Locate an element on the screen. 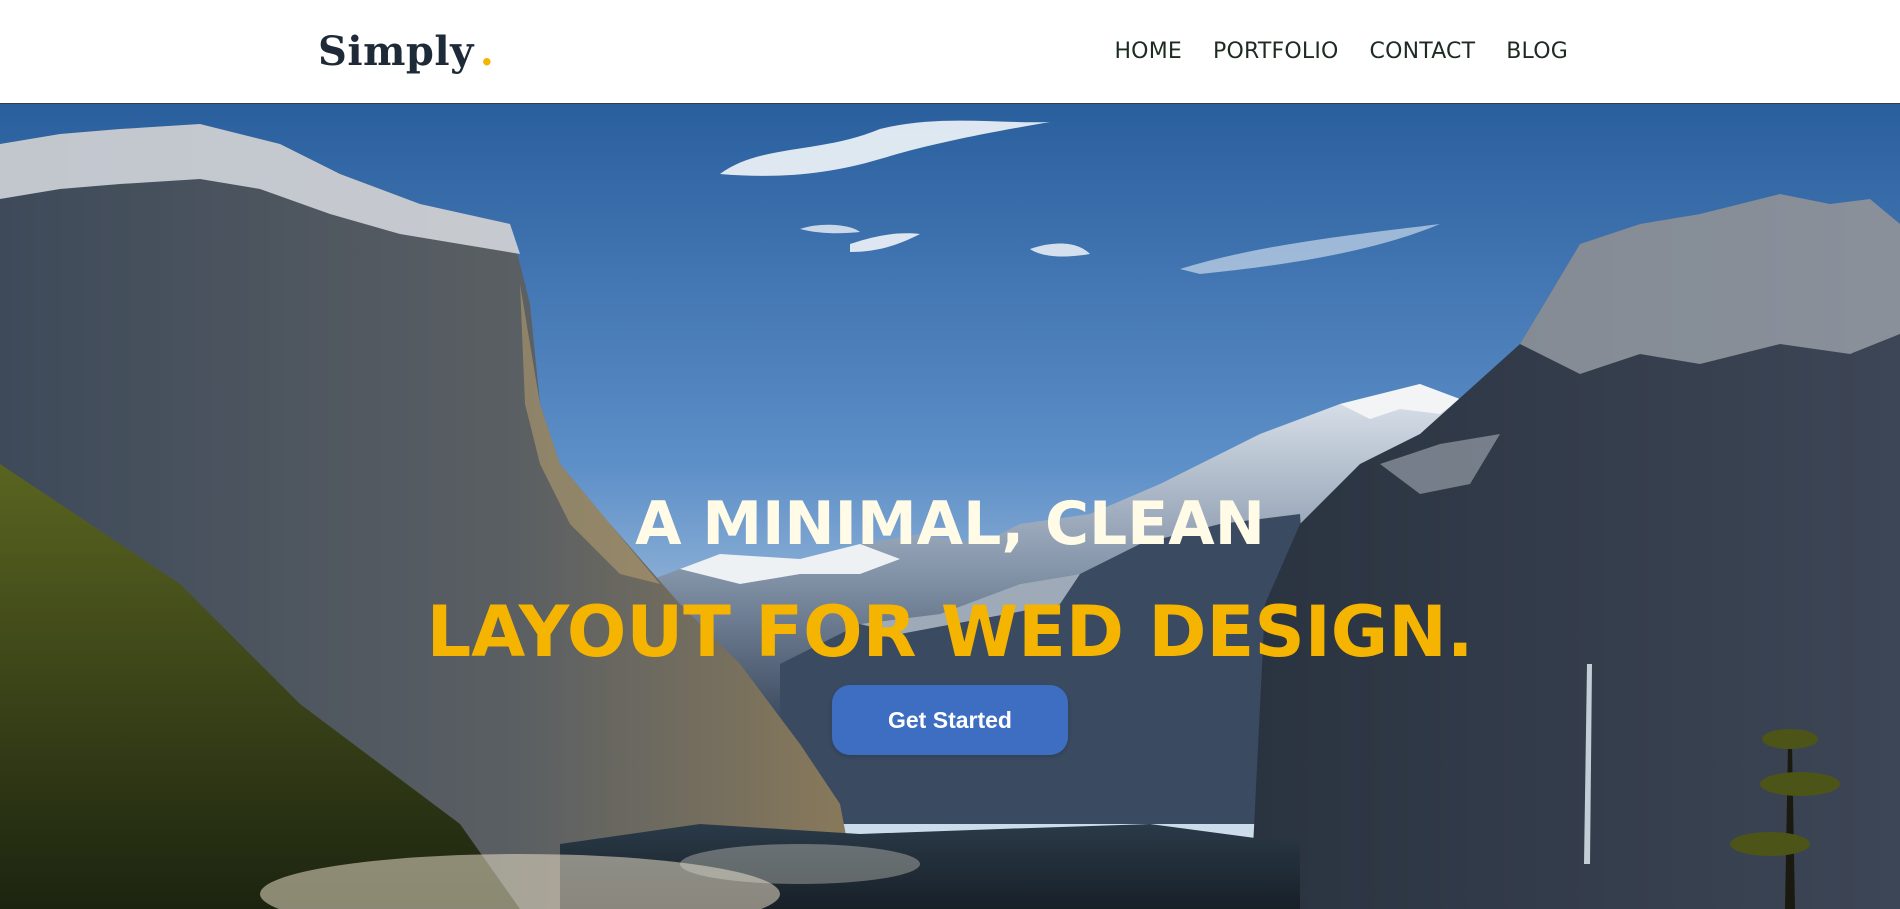 This screenshot has height=909, width=1900. hero-headline-line1: A MINIMAL, CLEAN is located at coordinates (950, 524).